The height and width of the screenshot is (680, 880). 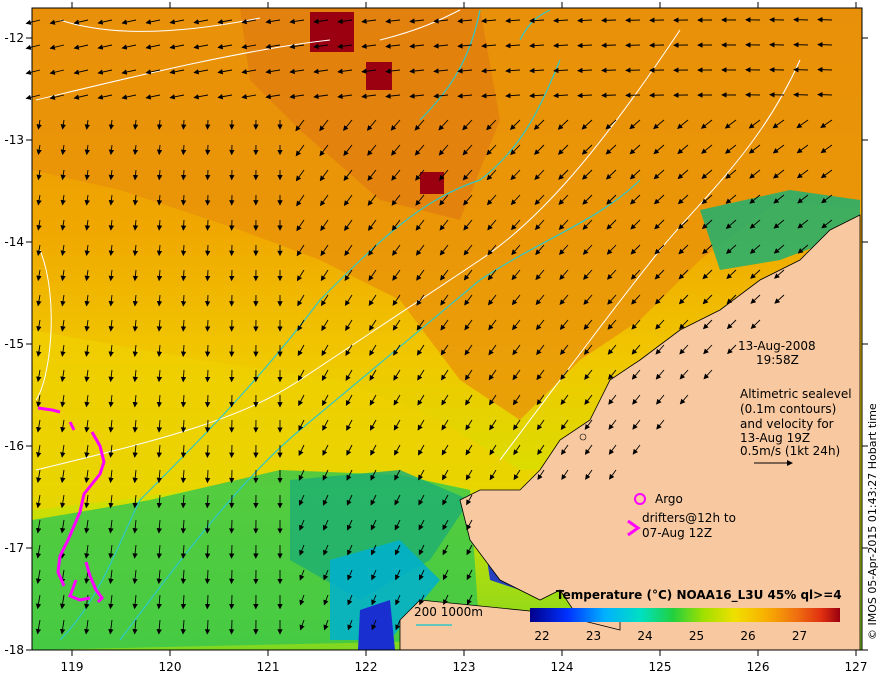 I want to click on y-tick-label: -17, so click(x=14, y=548).